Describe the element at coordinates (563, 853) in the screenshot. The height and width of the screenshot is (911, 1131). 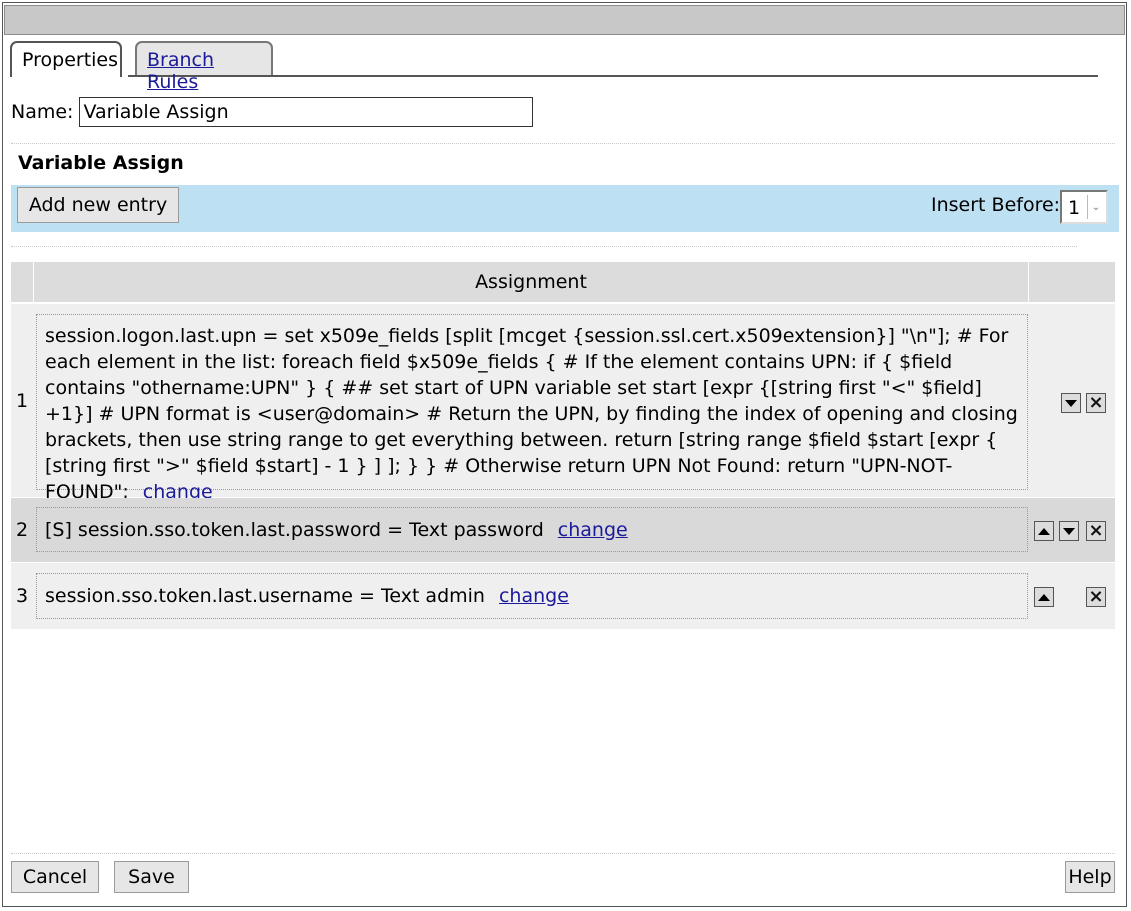
I see `footer-divider` at that location.